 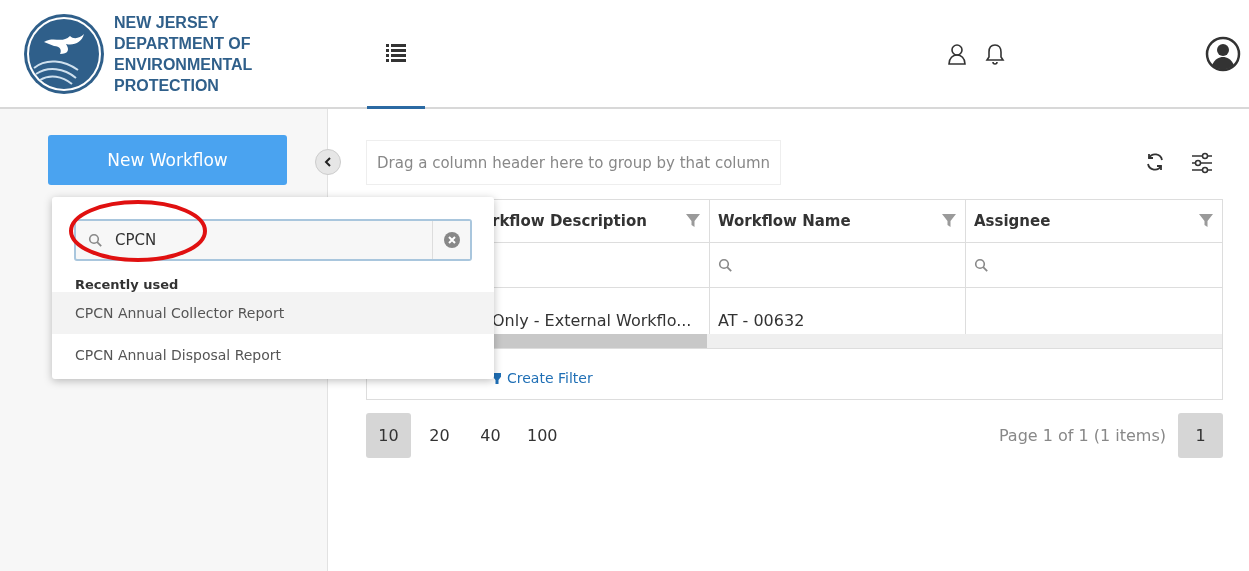 I want to click on clear-button, so click(x=451, y=240).